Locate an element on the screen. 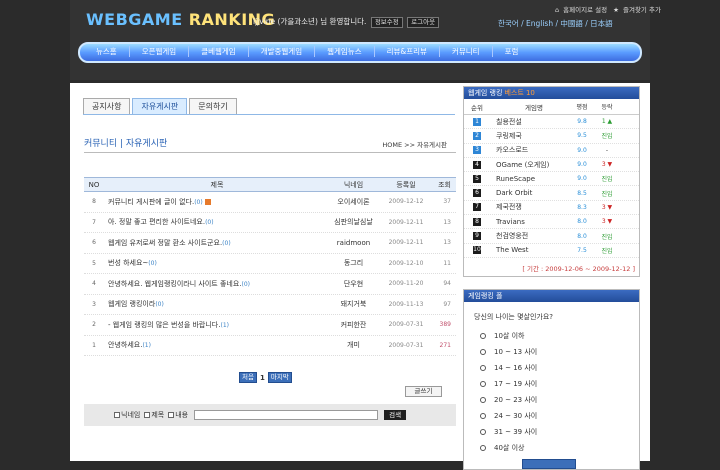  ranking-item: 6 Dark Orbit 8.5 진입 is located at coordinates (551, 193).